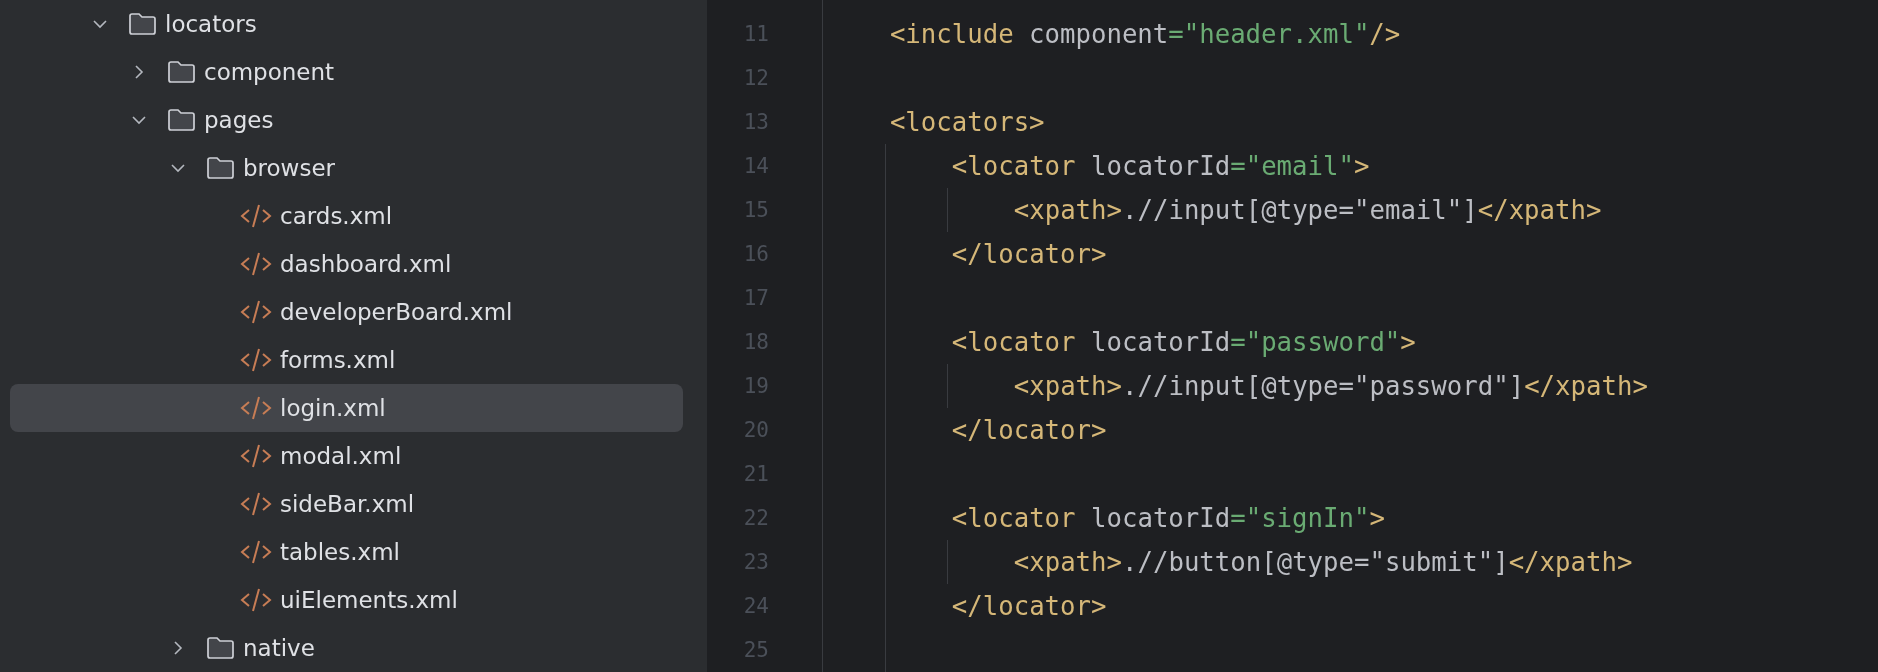 This screenshot has width=1878, height=672. I want to click on code-line: <locators>, so click(967, 122).